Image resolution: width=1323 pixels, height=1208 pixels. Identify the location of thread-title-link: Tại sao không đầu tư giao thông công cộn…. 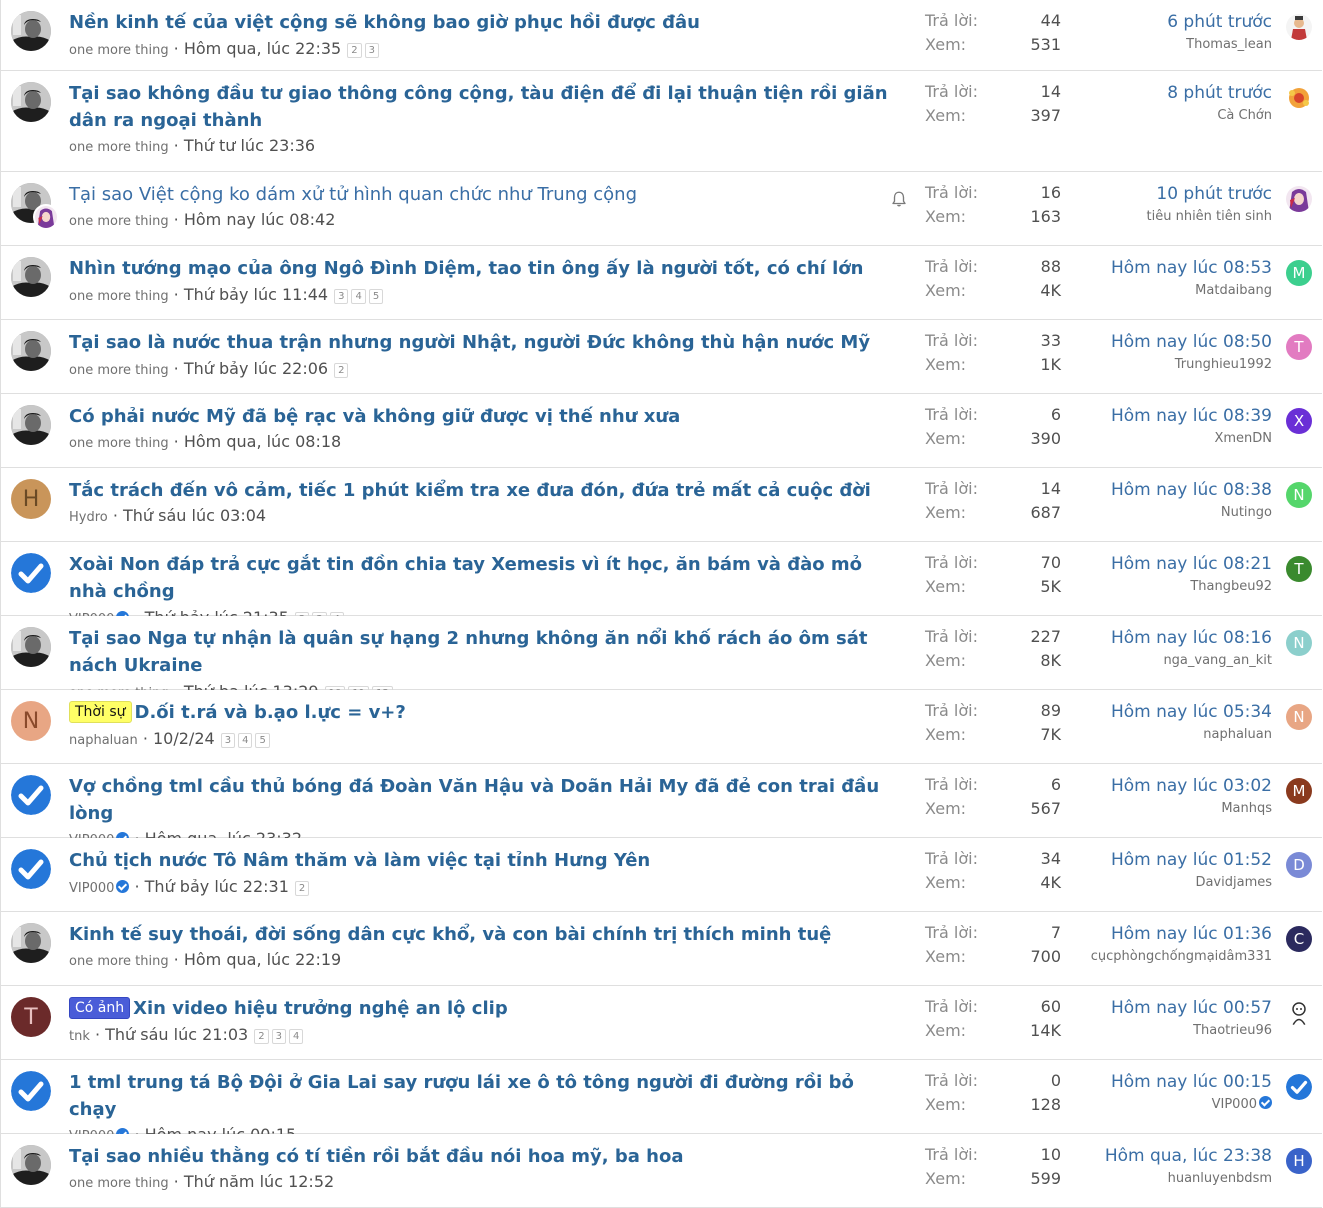
(478, 107).